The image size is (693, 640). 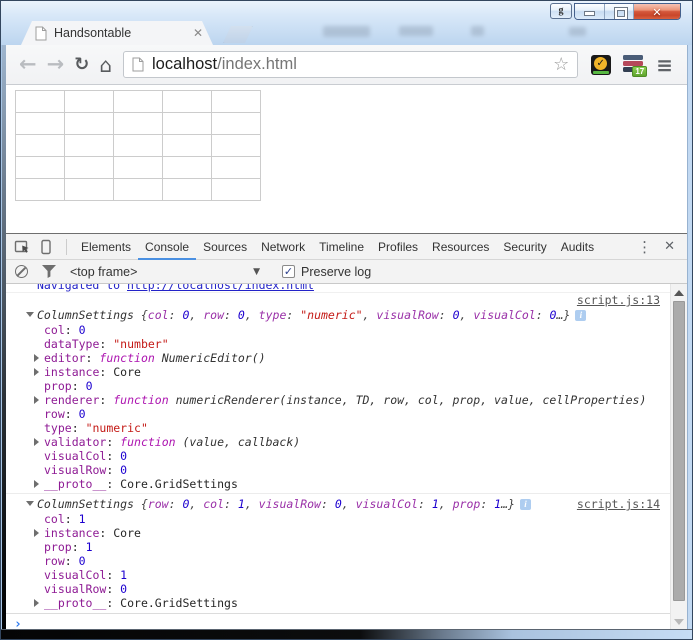 What do you see at coordinates (68, 386) in the screenshot?
I see `console-message-row: prop: 0` at bounding box center [68, 386].